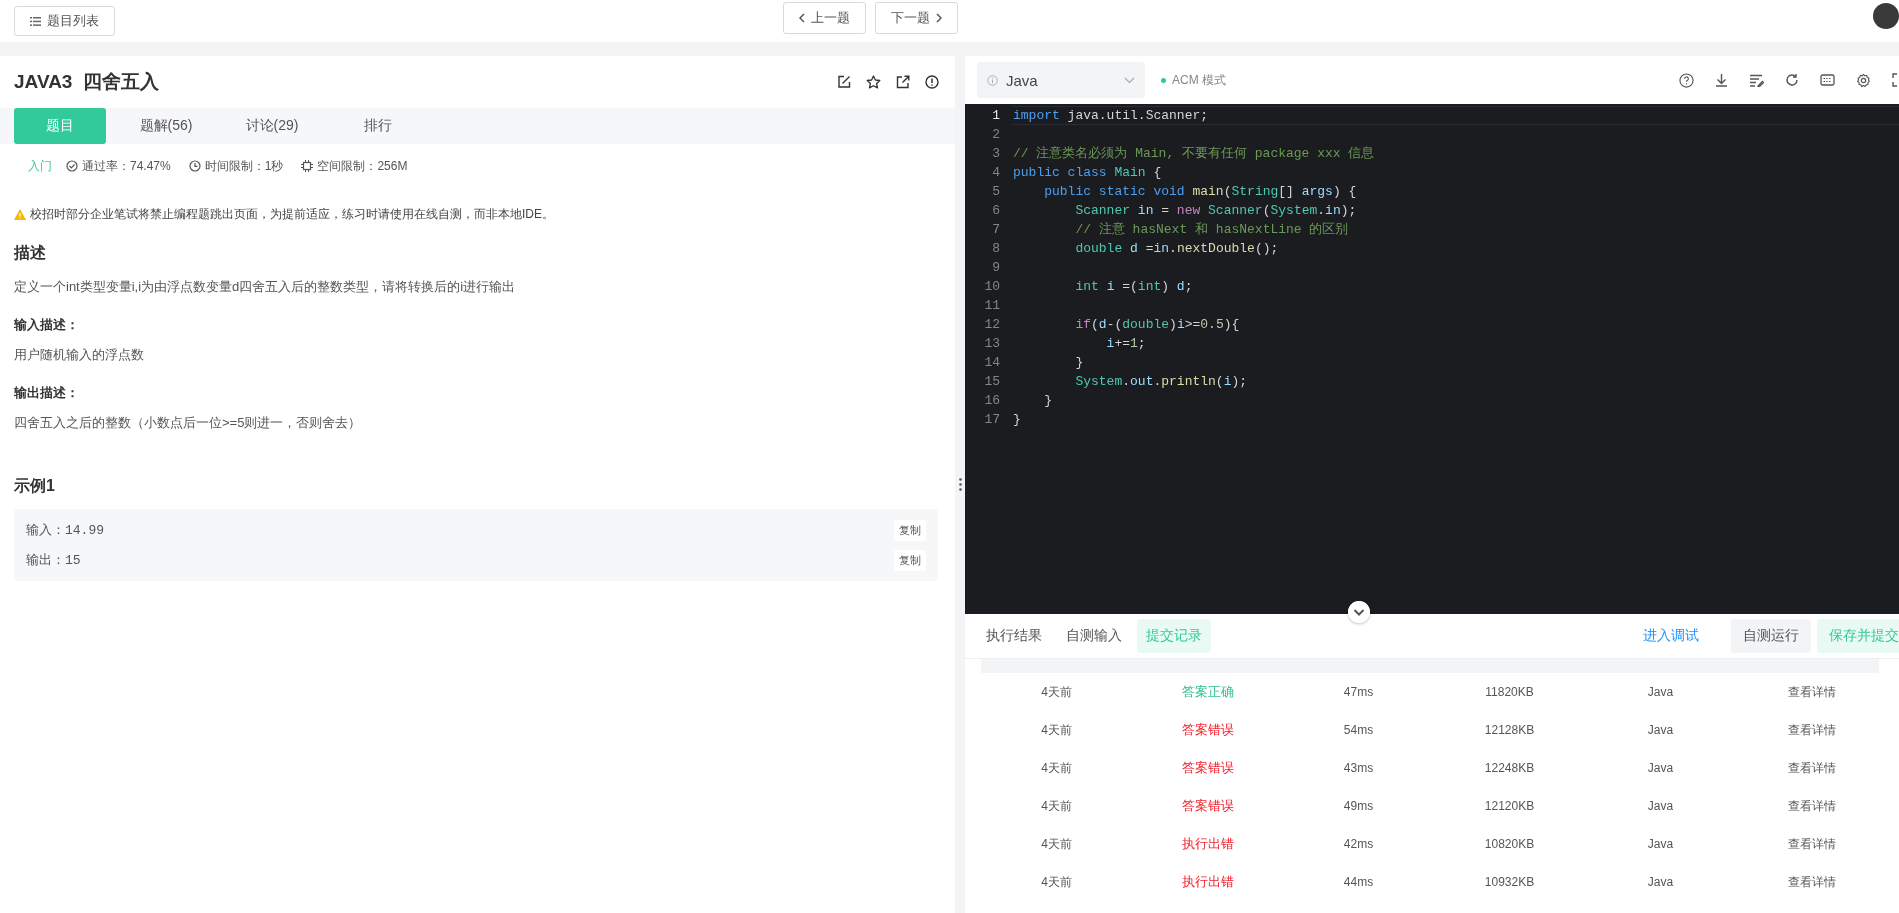 The width and height of the screenshot is (1899, 913). I want to click on line-number: 11, so click(992, 306).